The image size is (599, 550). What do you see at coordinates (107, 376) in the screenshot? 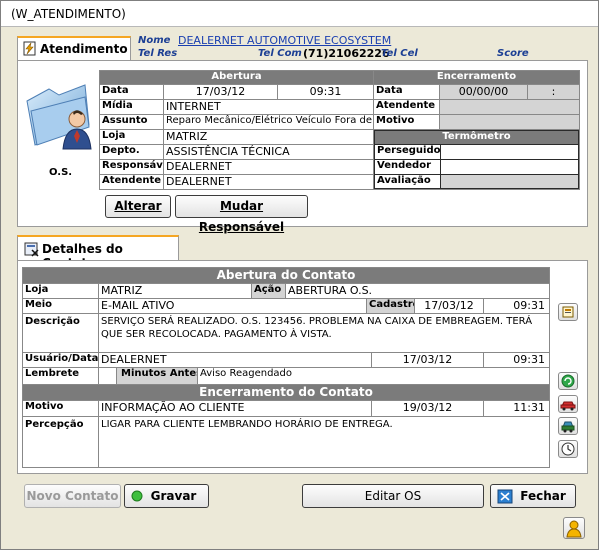
I see `lembrete-checkbox` at bounding box center [107, 376].